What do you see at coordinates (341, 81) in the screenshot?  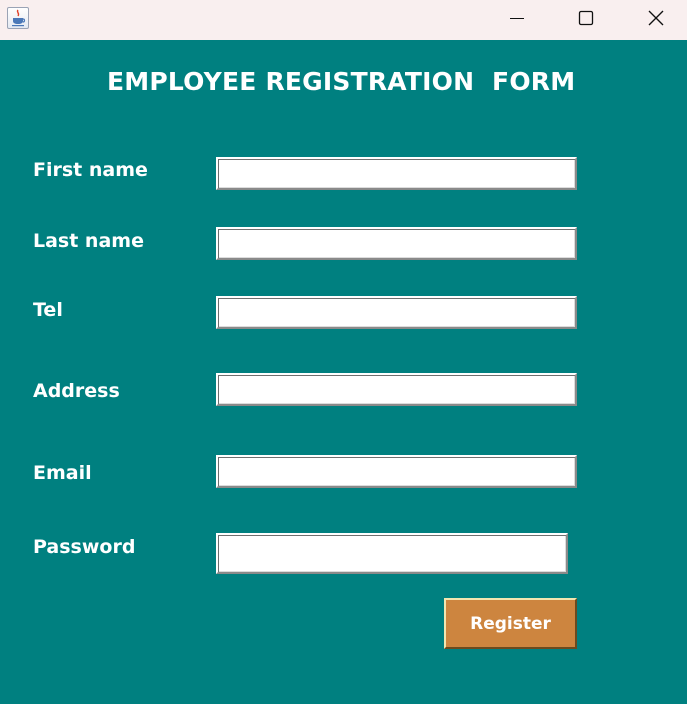 I see `form-title: EMPLOYEE REGISTRATION FORM` at bounding box center [341, 81].